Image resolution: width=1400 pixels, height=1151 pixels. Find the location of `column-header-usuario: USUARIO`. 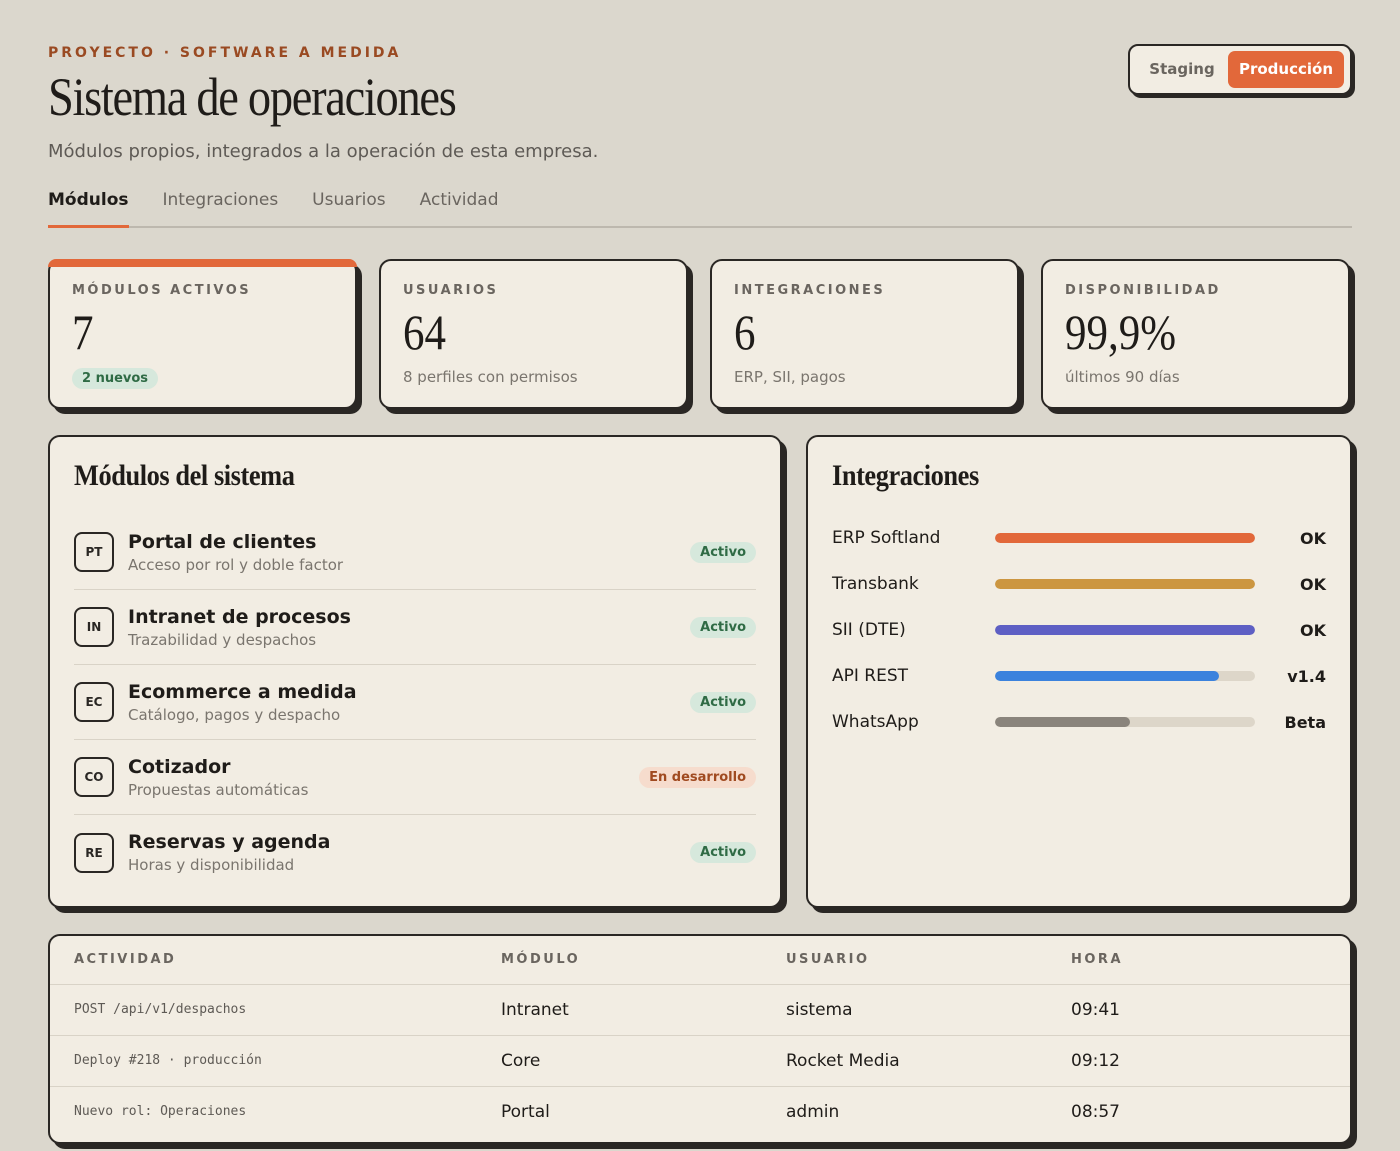

column-header-usuario: USUARIO is located at coordinates (928, 960).